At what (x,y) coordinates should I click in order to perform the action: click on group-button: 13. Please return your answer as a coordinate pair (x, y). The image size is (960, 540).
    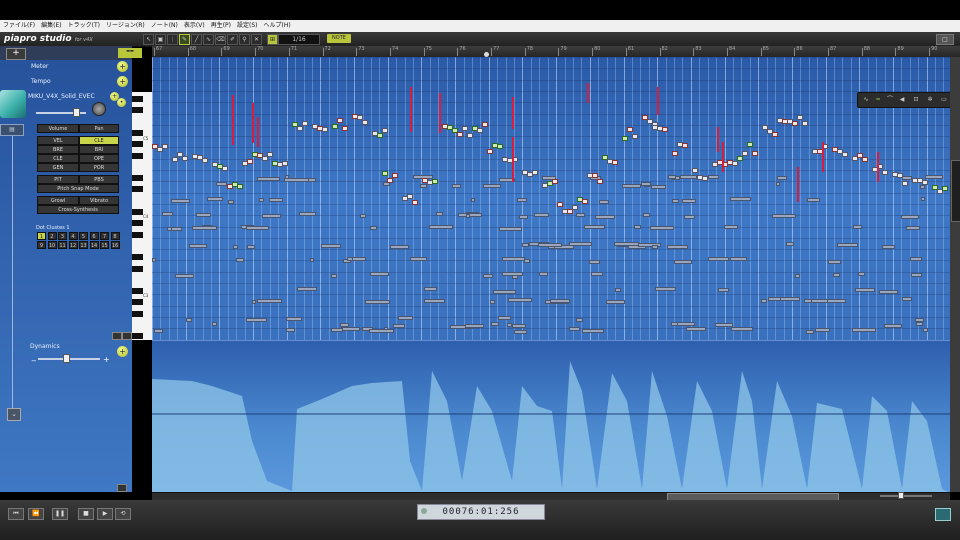
    Looking at the image, I should click on (83, 245).